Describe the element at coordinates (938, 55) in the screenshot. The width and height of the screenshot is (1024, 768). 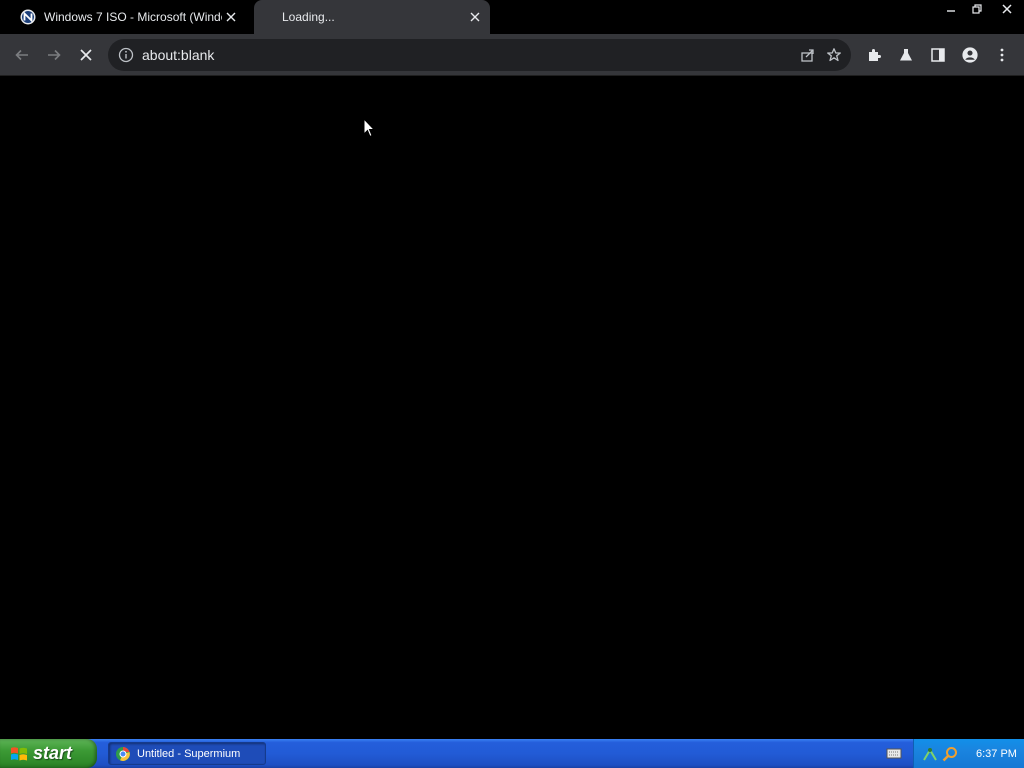
I see `side-panel-icon` at that location.